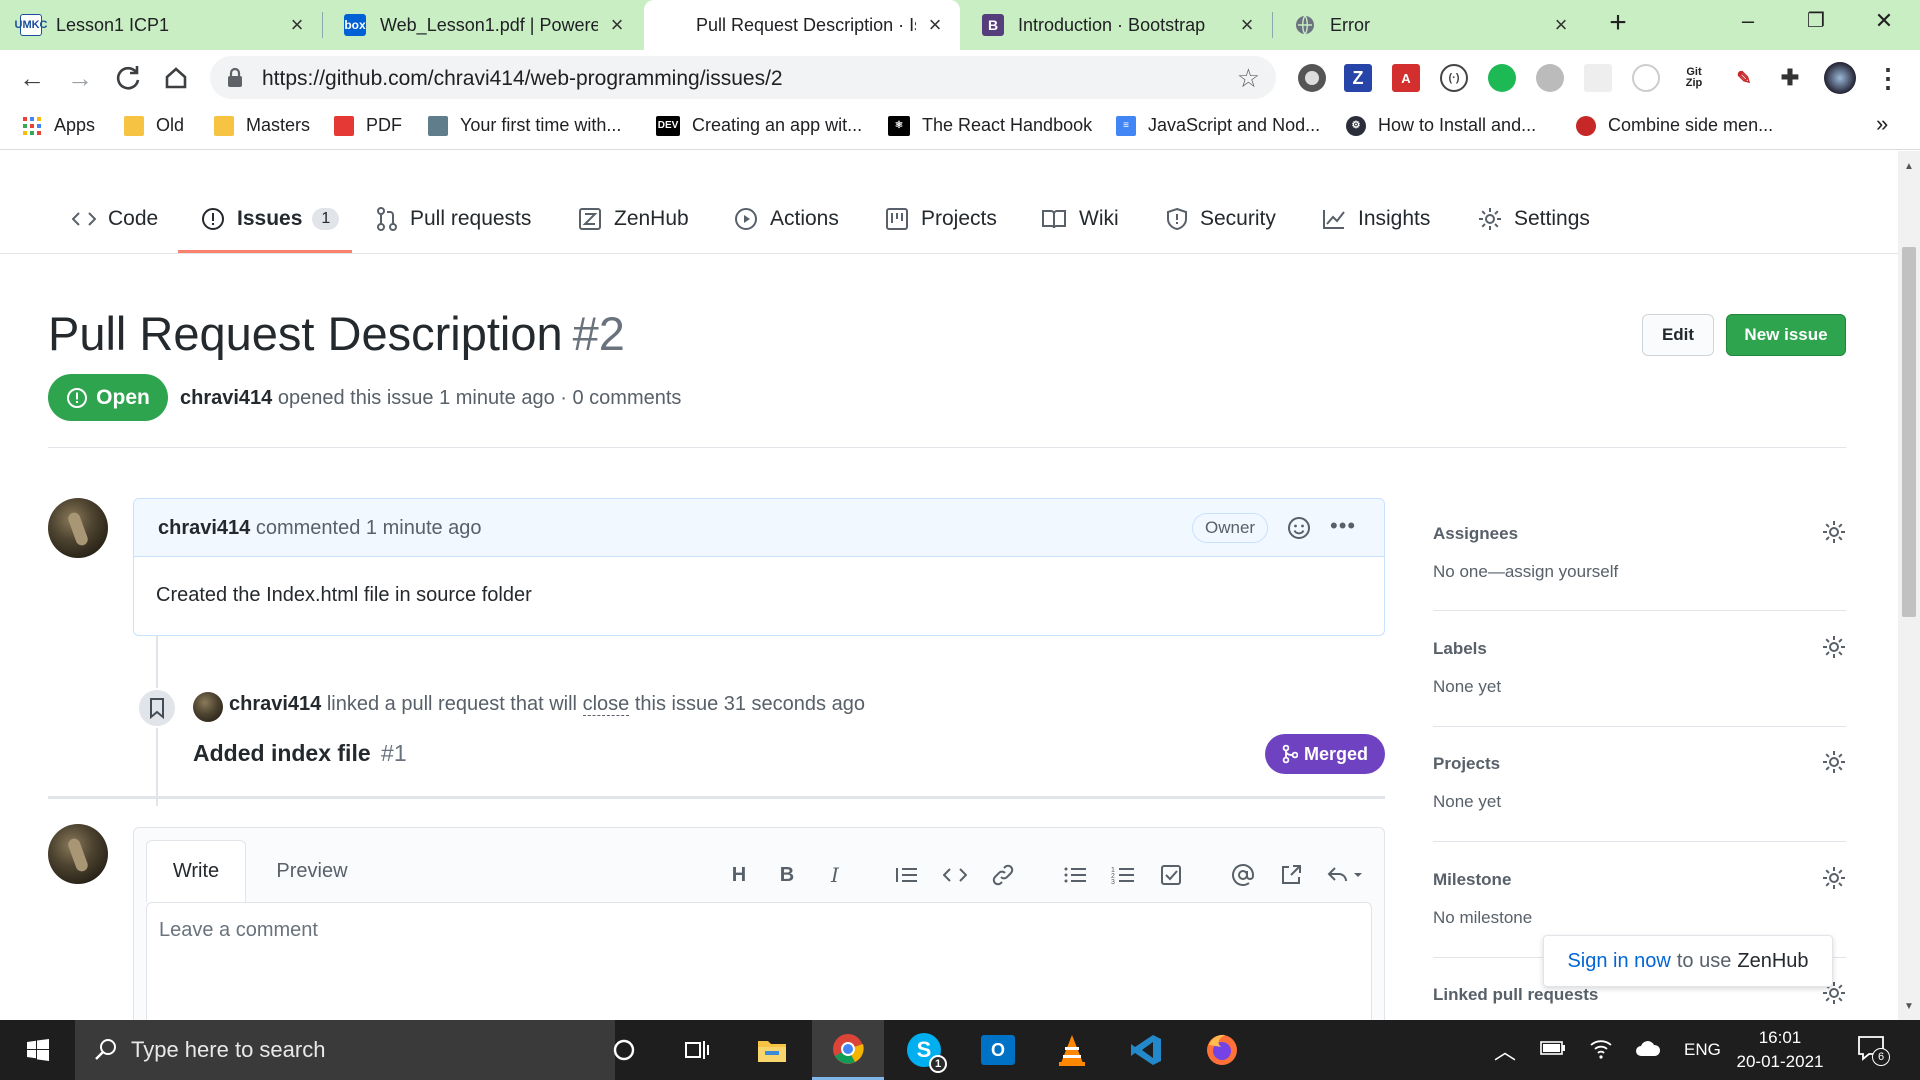 The image size is (1920, 1080). I want to click on task-list-icon, so click(1171, 875).